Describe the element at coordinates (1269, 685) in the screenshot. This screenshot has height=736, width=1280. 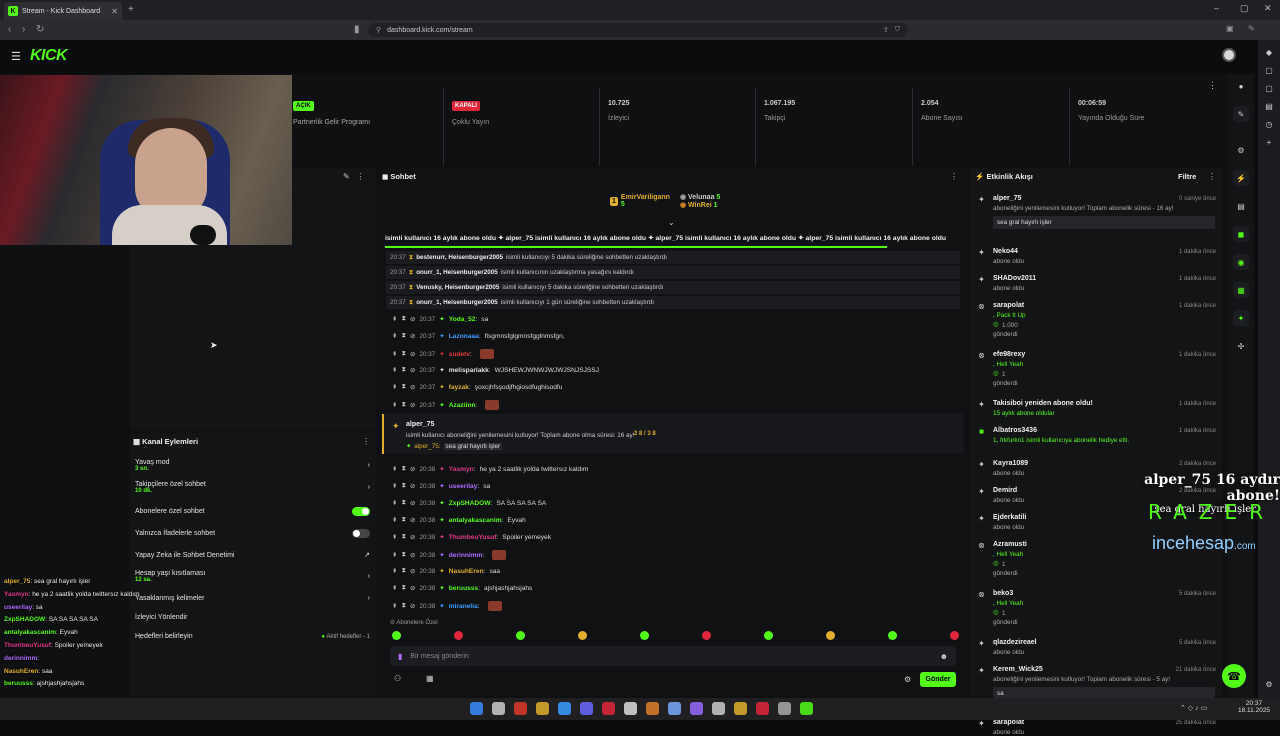
I see `strip-settings-icon: ⚙` at that location.